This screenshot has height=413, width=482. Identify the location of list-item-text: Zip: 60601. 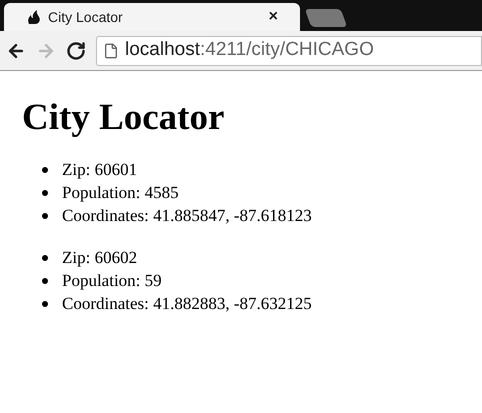
(100, 170).